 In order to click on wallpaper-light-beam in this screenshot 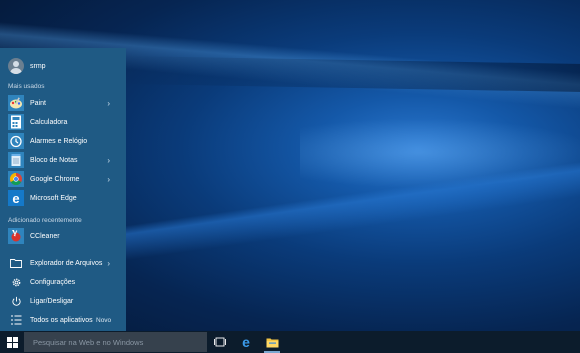, I will do `click(350, 74)`.